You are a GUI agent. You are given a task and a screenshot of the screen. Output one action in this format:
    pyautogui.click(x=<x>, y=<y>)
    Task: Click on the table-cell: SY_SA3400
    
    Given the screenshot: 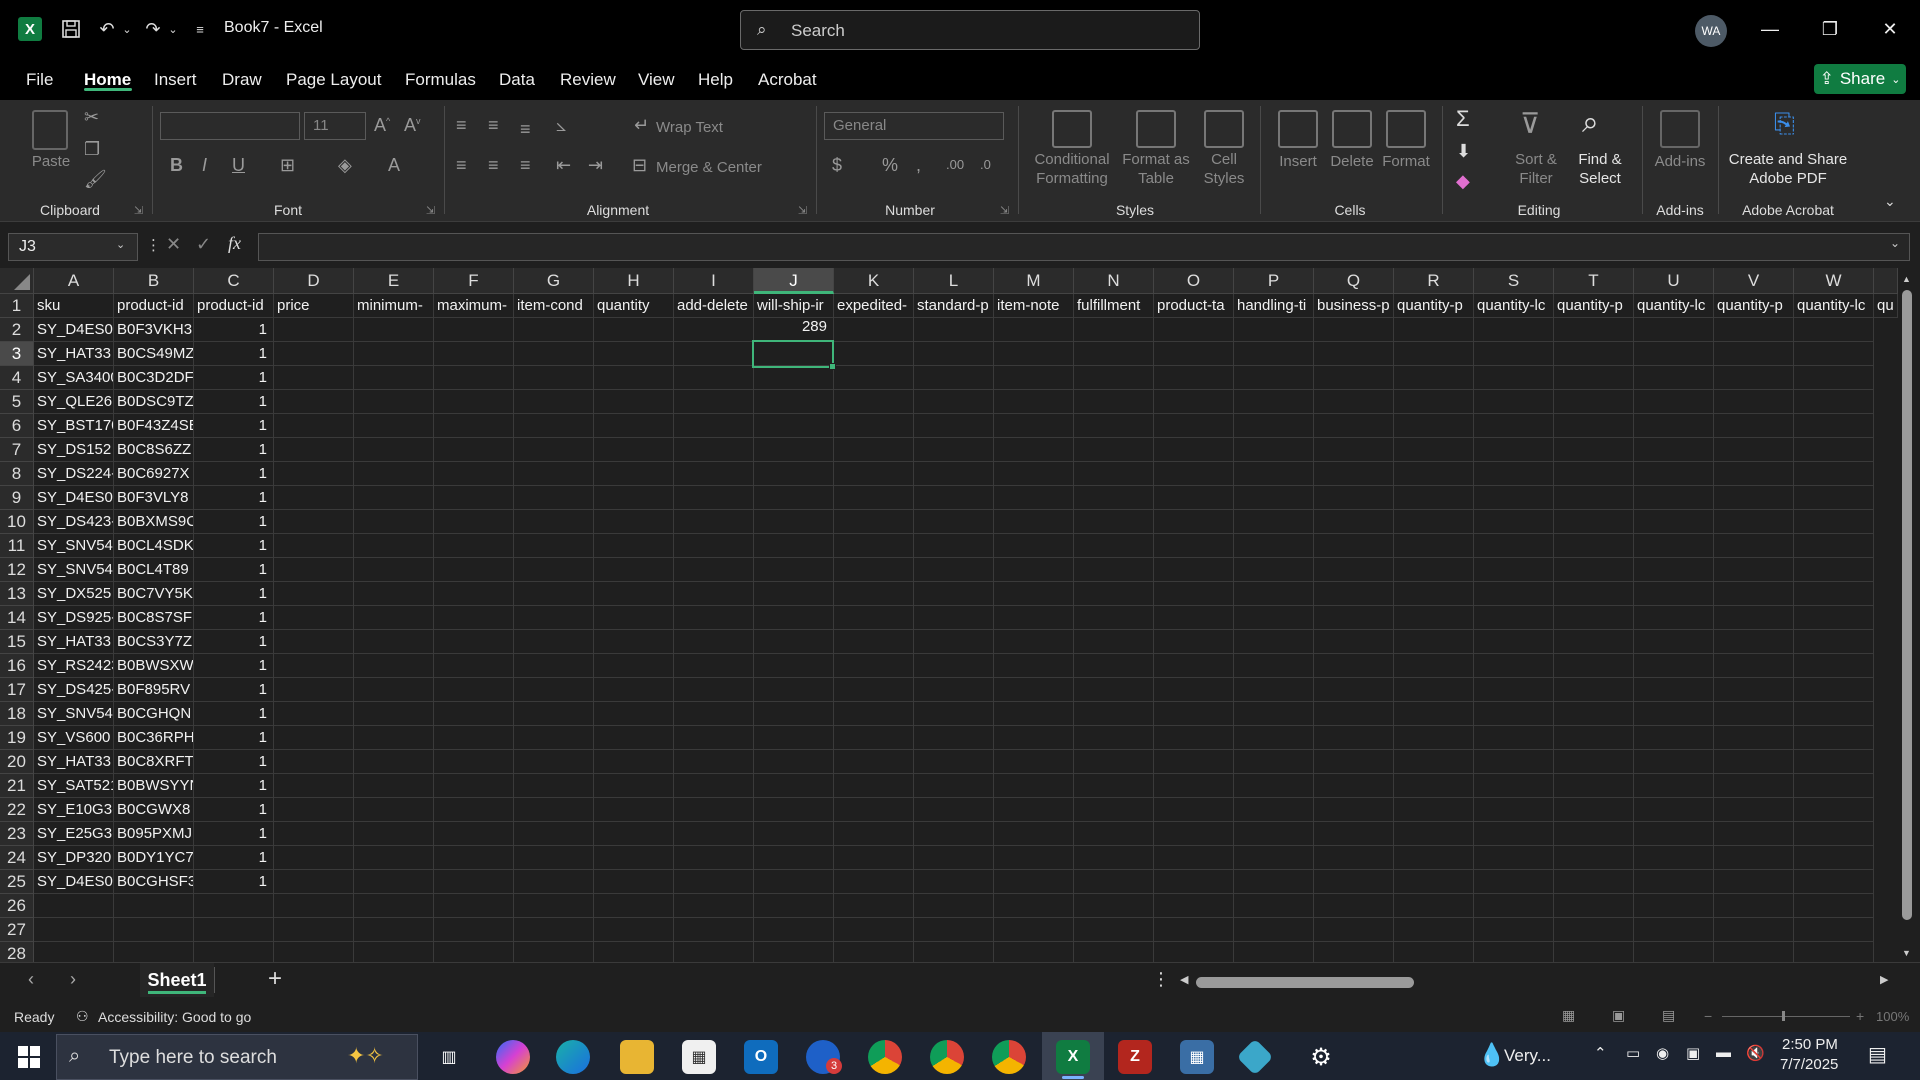 What is the action you would take?
    pyautogui.click(x=74, y=378)
    